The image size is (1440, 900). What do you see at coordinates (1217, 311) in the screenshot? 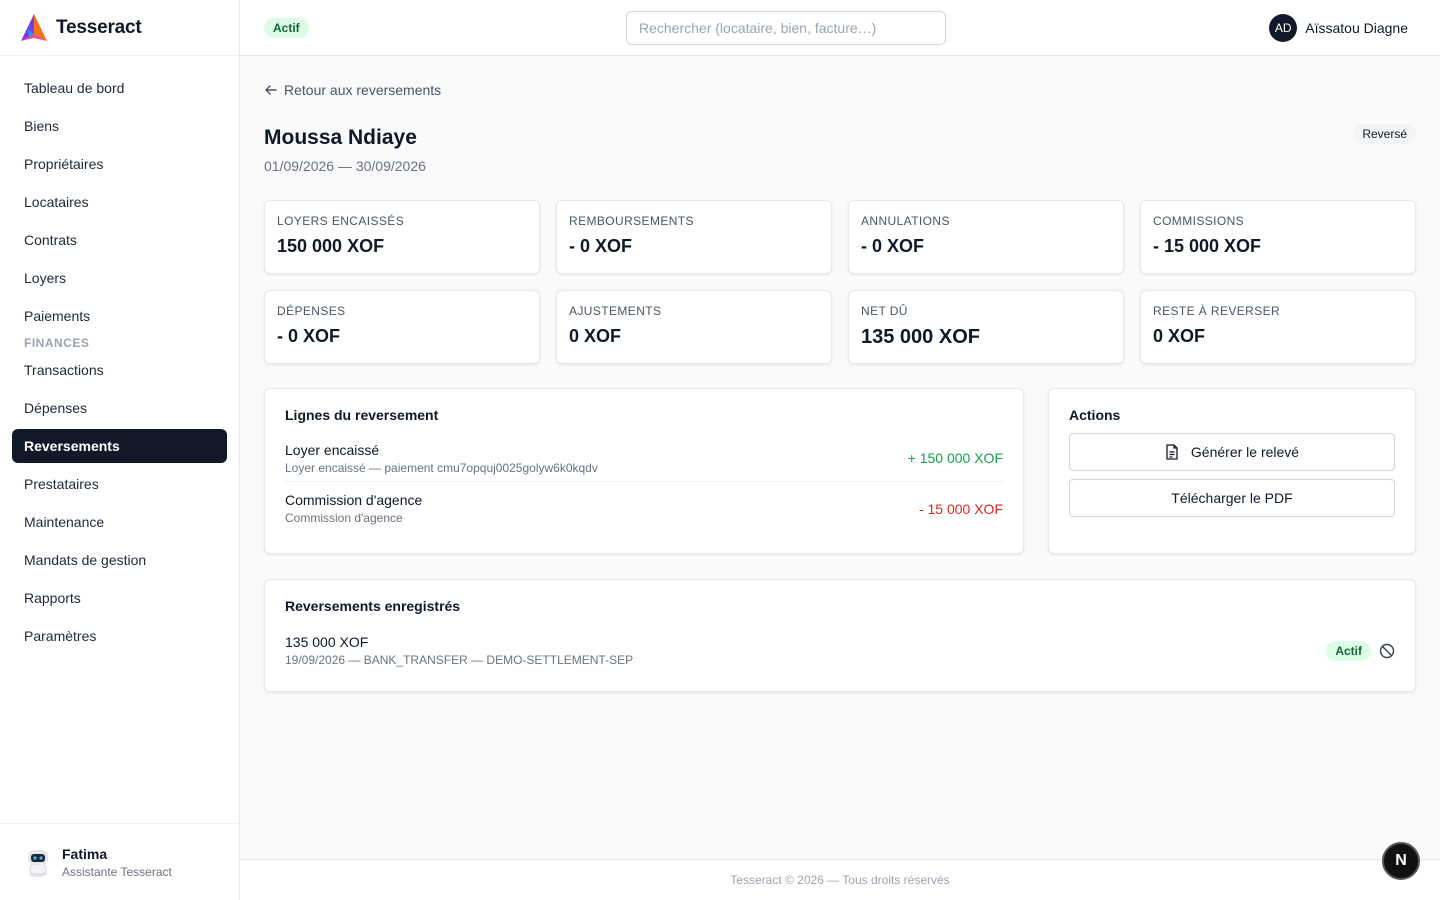
I see `stat-label: RESTE À REVERSER` at bounding box center [1217, 311].